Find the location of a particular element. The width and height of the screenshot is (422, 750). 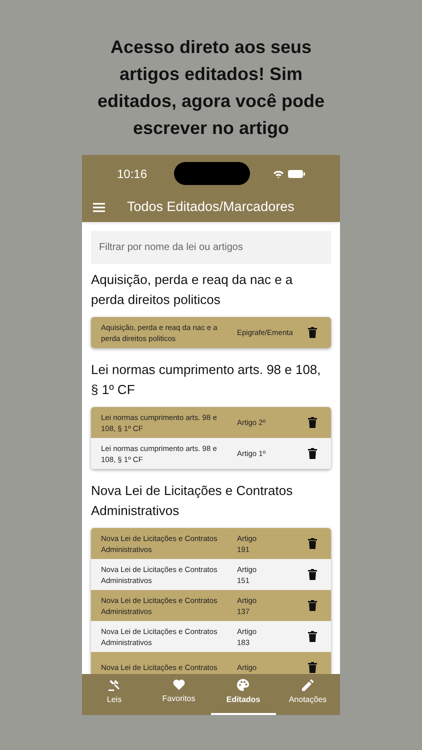

section-title: Nova Lei de Licitações e Contratos Administrativos is located at coordinates (192, 501).